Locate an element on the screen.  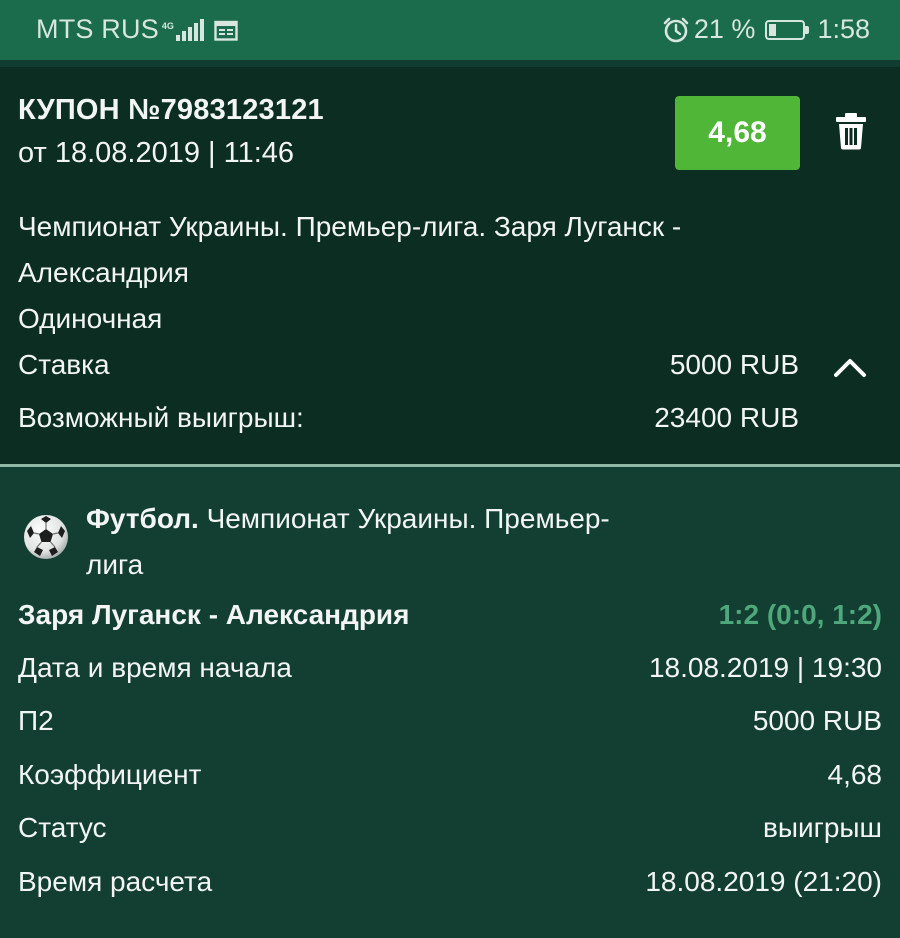
league-line1: Чемпионат Украины. Премьер- is located at coordinates (404, 518).